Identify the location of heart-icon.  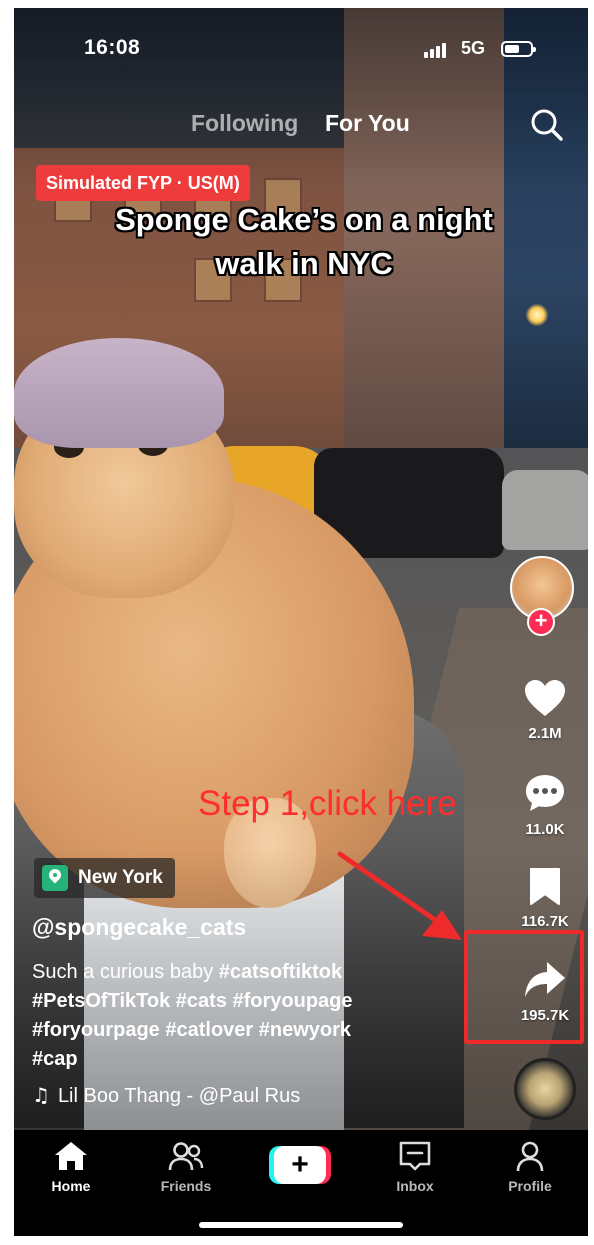
(545, 698).